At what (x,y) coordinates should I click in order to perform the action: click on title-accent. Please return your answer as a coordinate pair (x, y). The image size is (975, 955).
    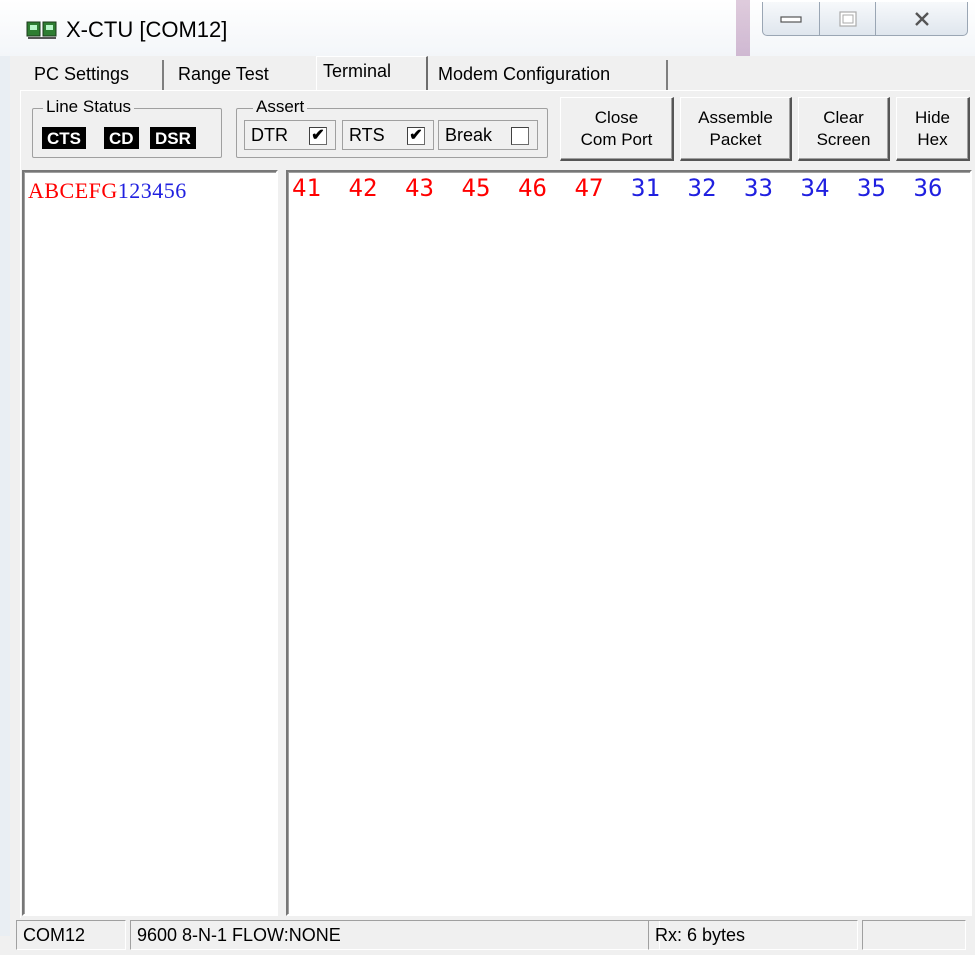
    Looking at the image, I should click on (743, 28).